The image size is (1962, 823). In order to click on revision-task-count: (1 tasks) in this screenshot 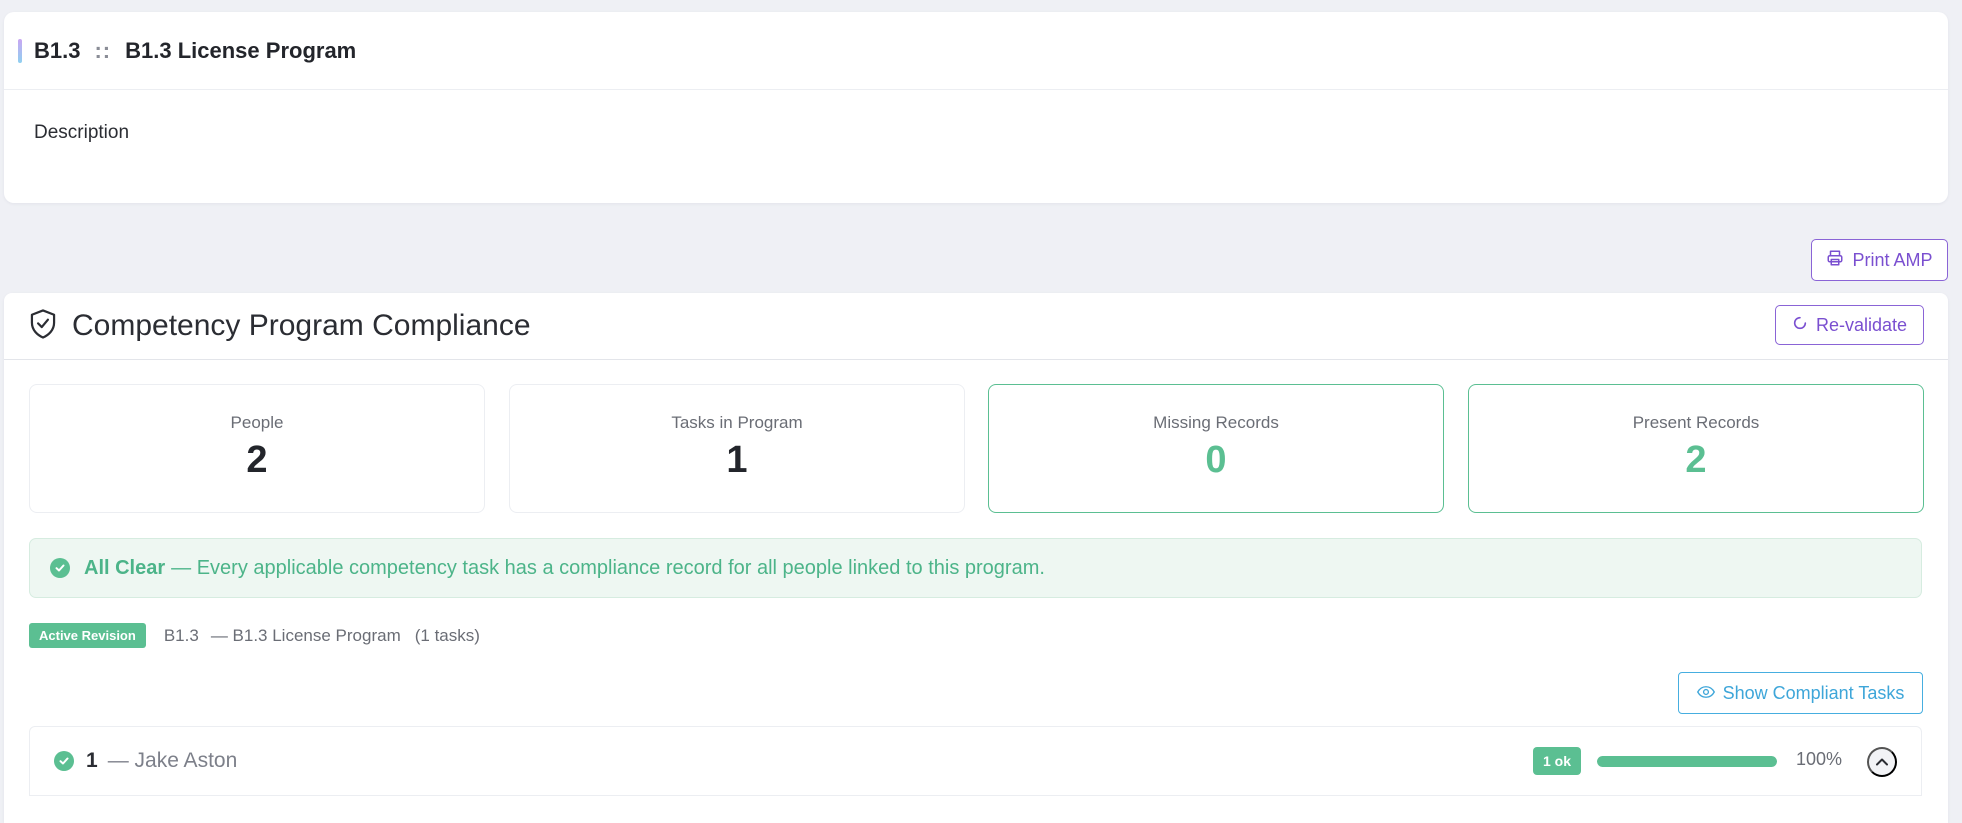, I will do `click(447, 635)`.